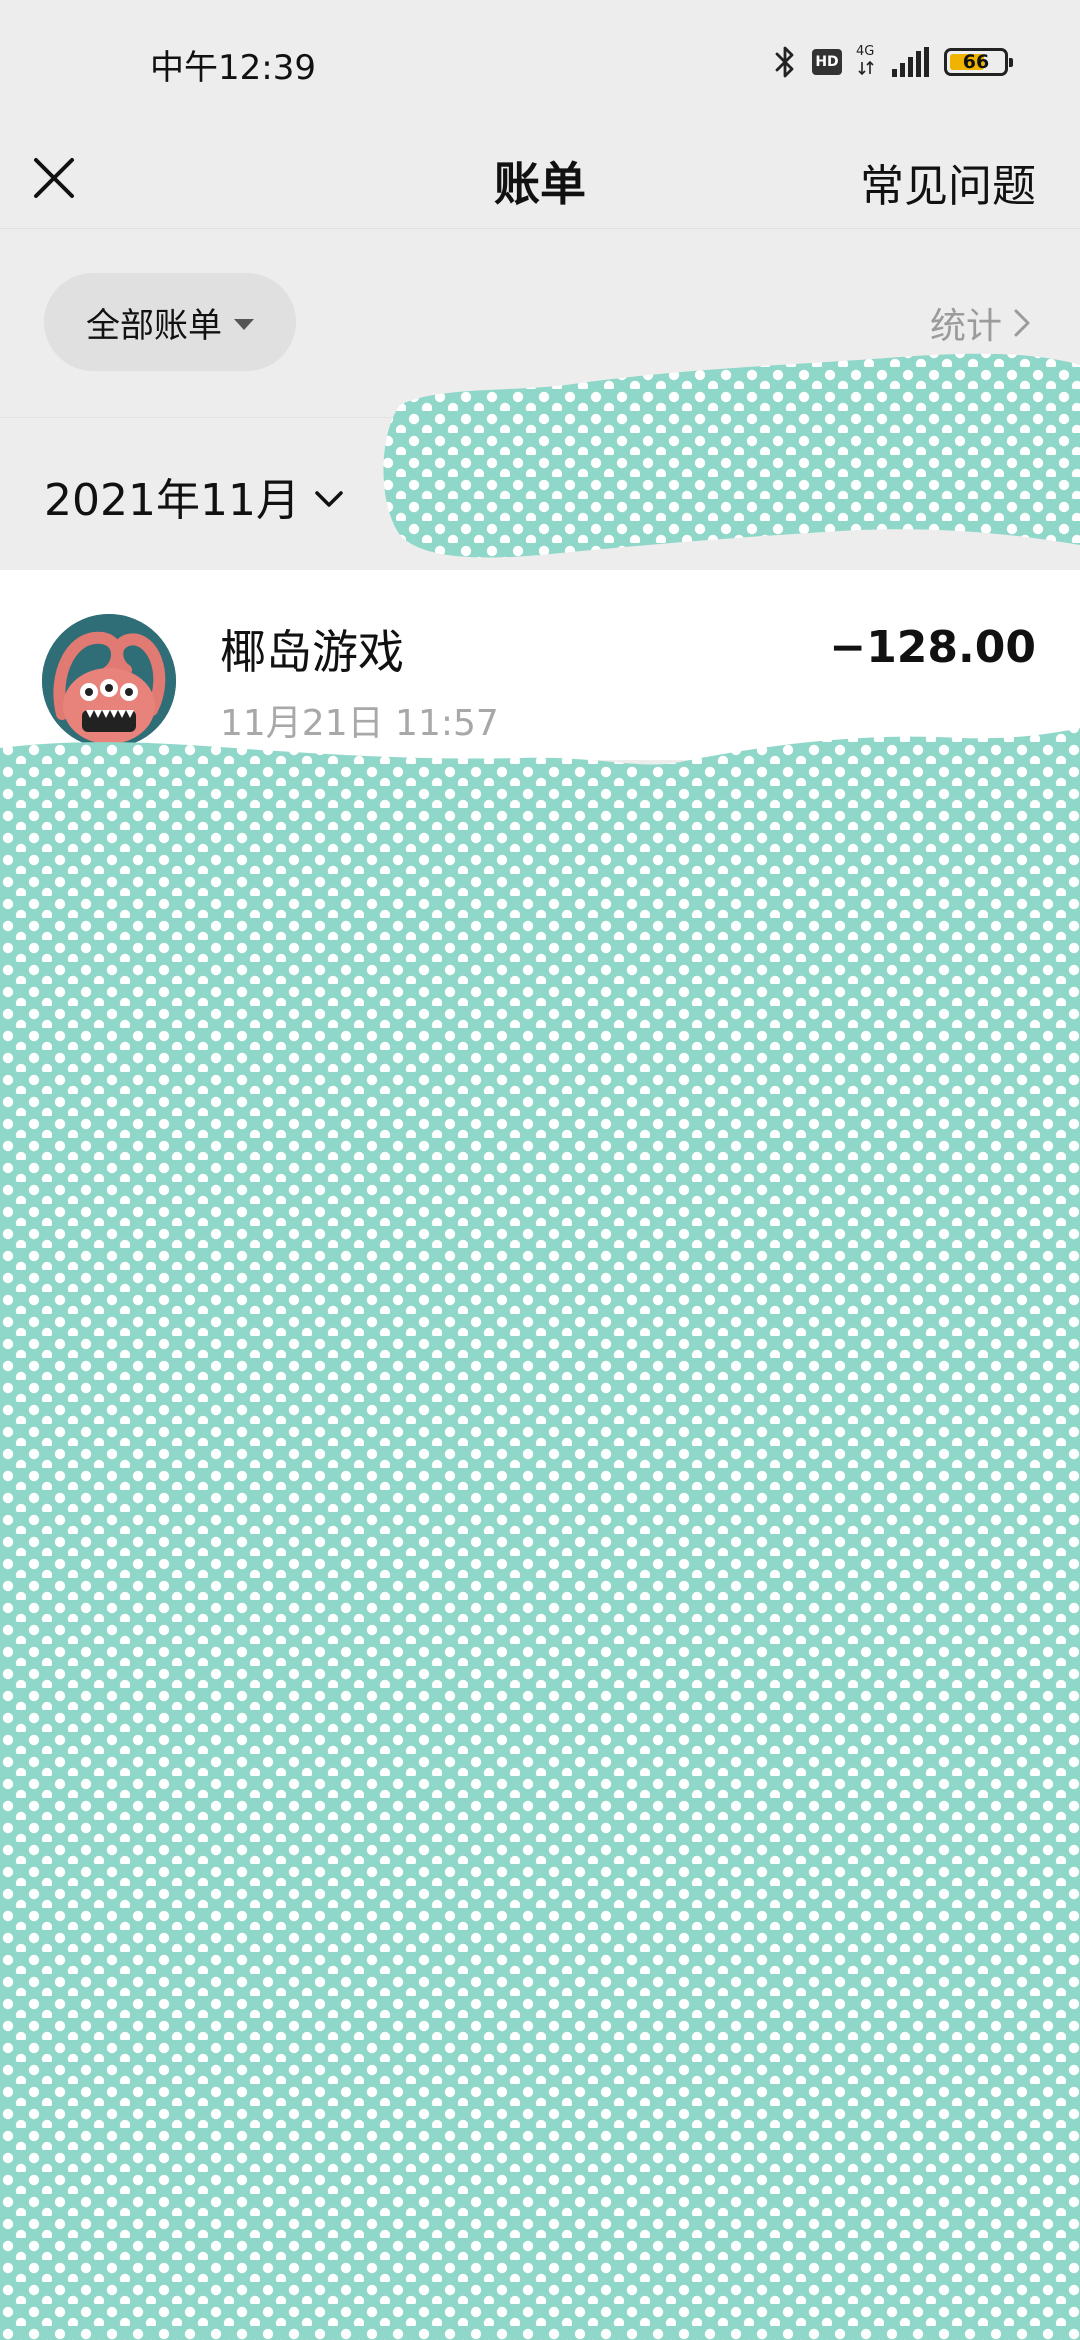  I want to click on caret-down-icon, so click(244, 324).